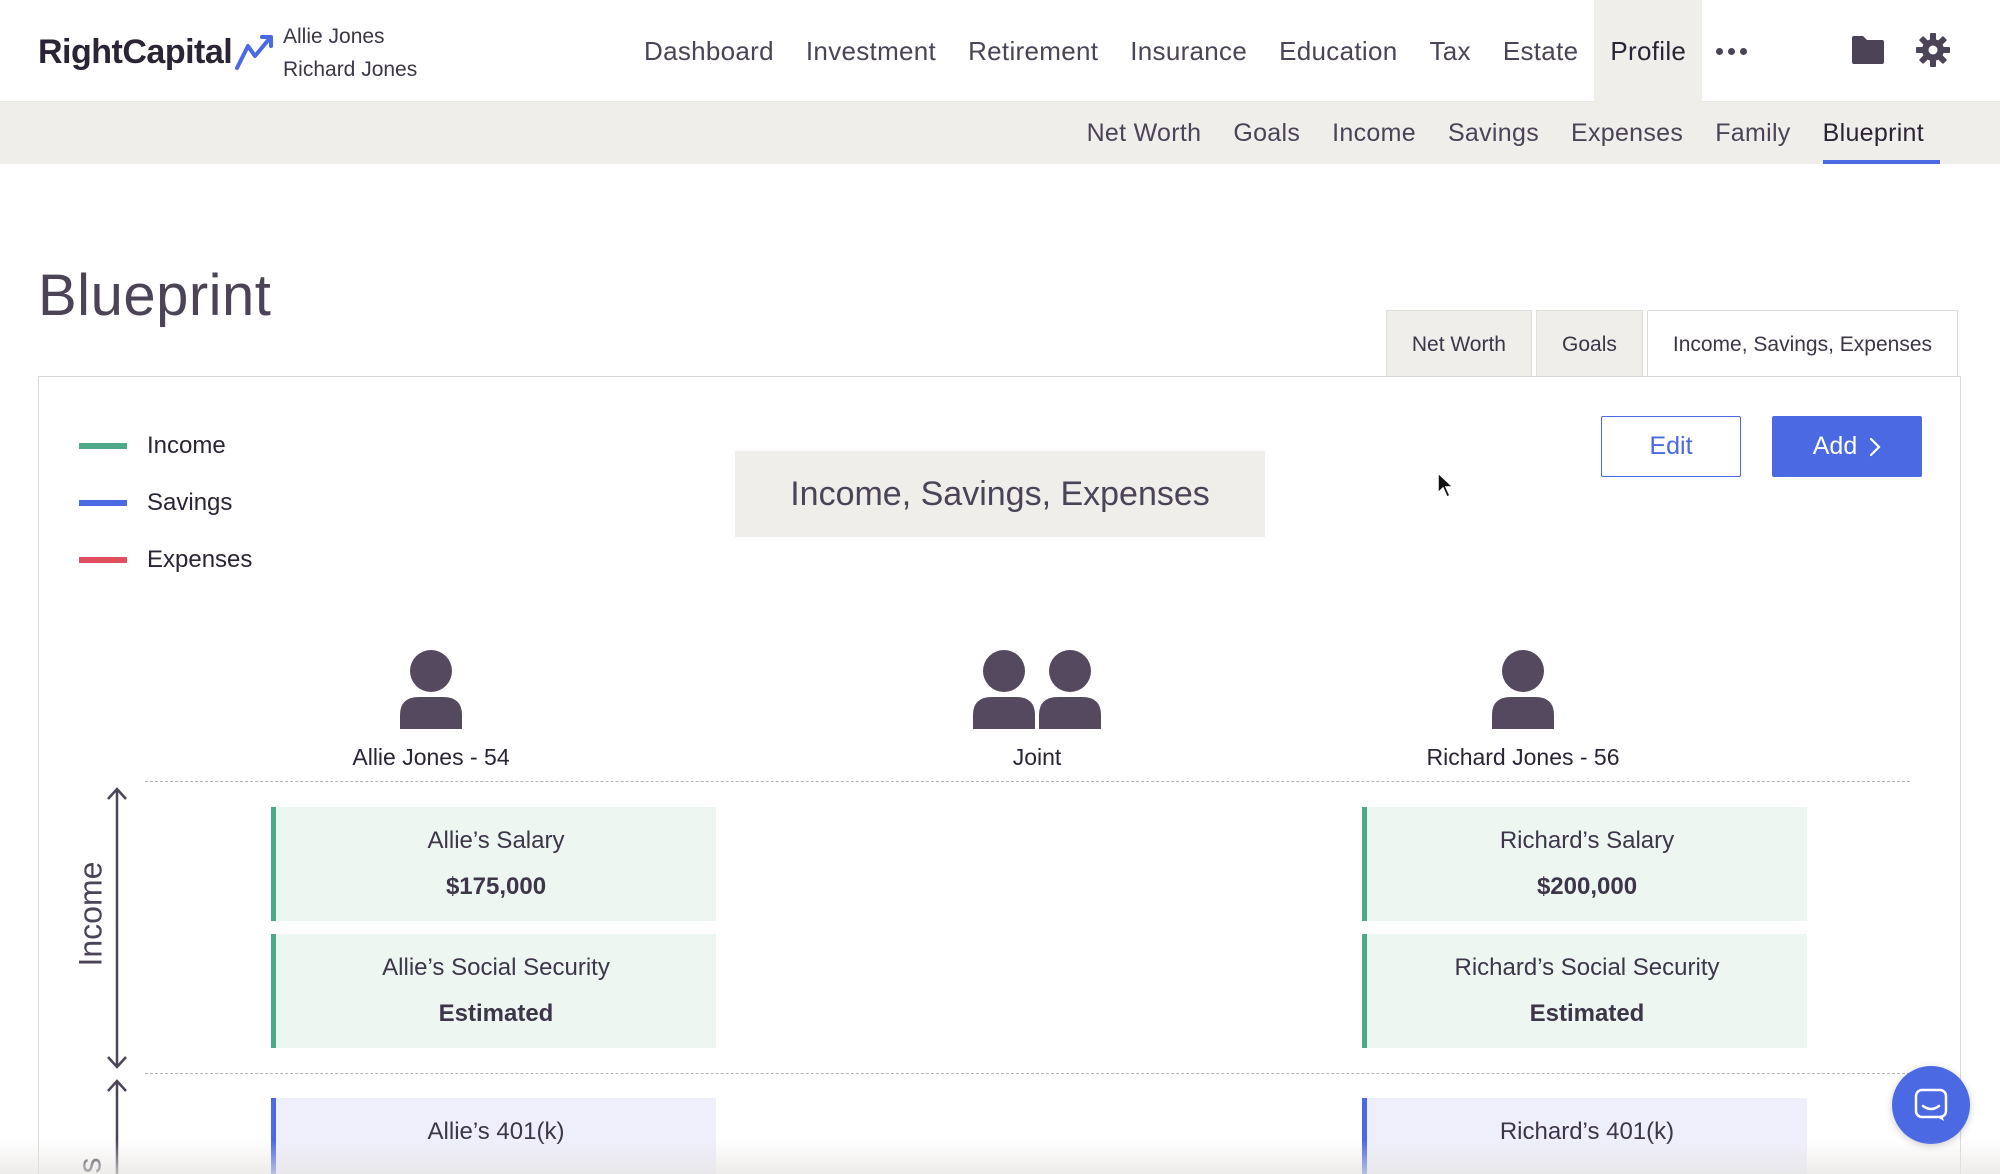  I want to click on legend-item-income: Income, so click(165, 445).